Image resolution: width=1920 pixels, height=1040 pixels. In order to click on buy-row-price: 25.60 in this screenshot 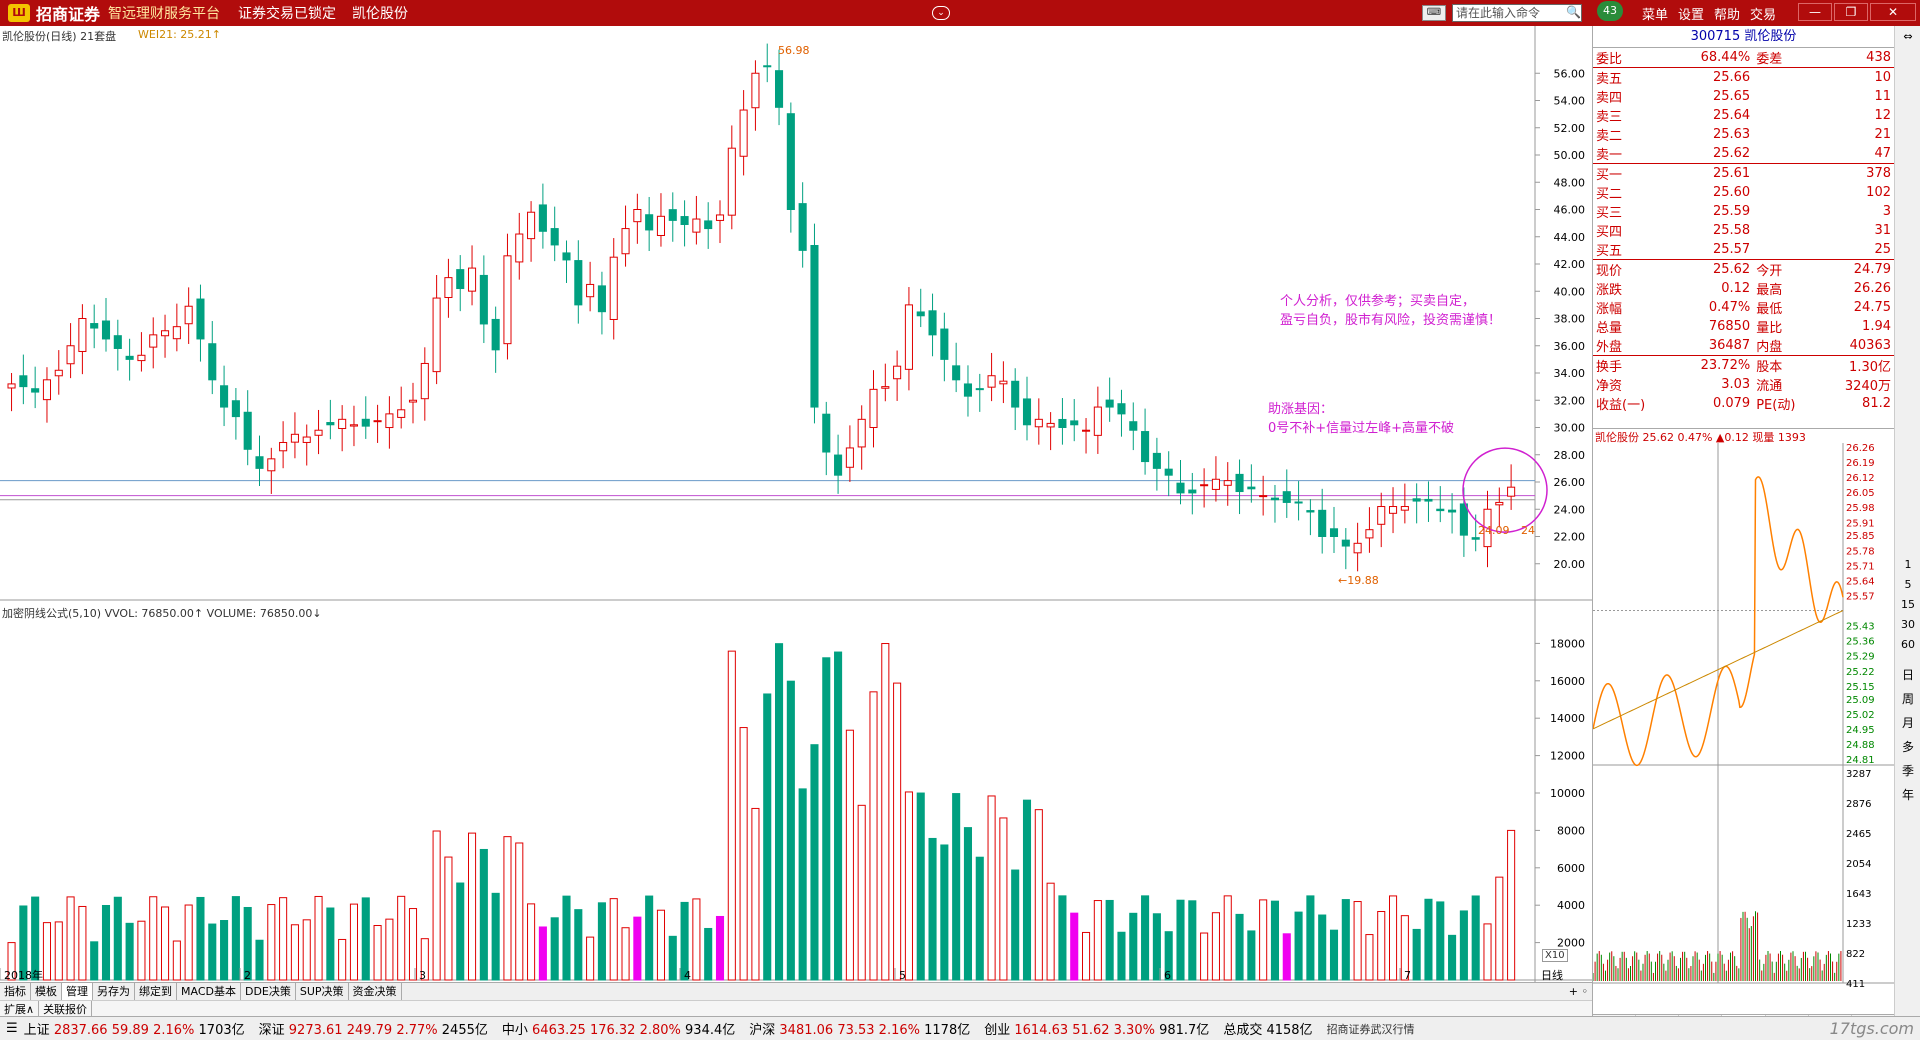, I will do `click(1731, 192)`.